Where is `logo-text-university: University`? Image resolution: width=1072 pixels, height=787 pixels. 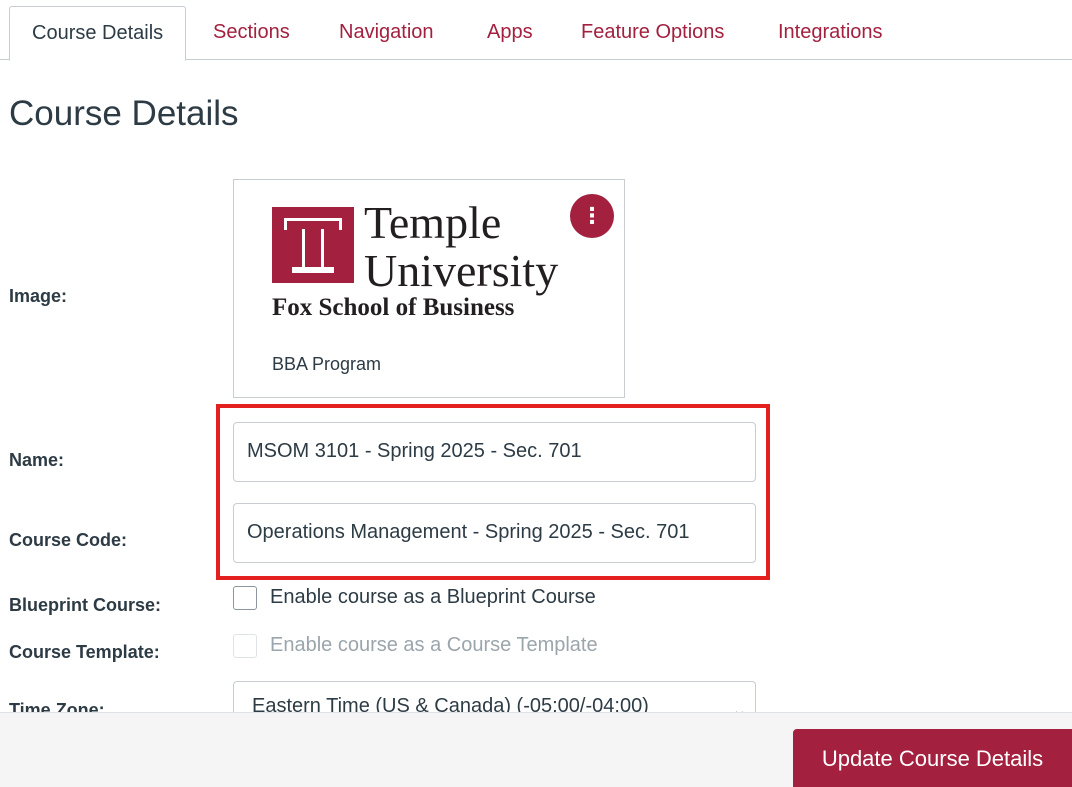 logo-text-university: University is located at coordinates (461, 270).